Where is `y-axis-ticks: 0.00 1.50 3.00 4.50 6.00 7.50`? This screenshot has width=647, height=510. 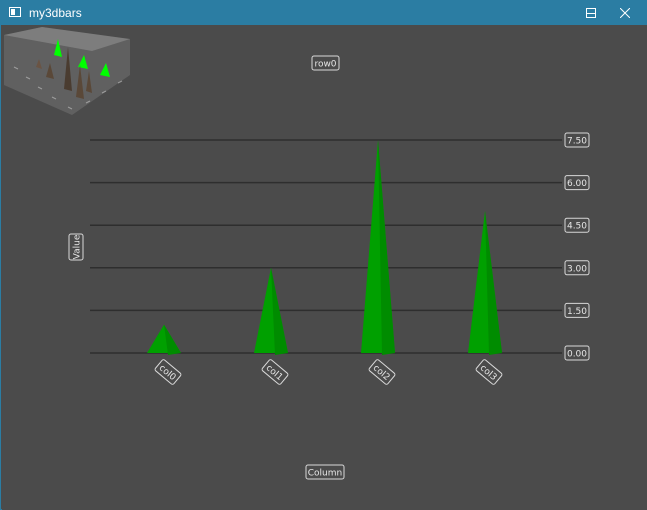 y-axis-ticks: 0.00 1.50 3.00 4.50 6.00 7.50 is located at coordinates (577, 246).